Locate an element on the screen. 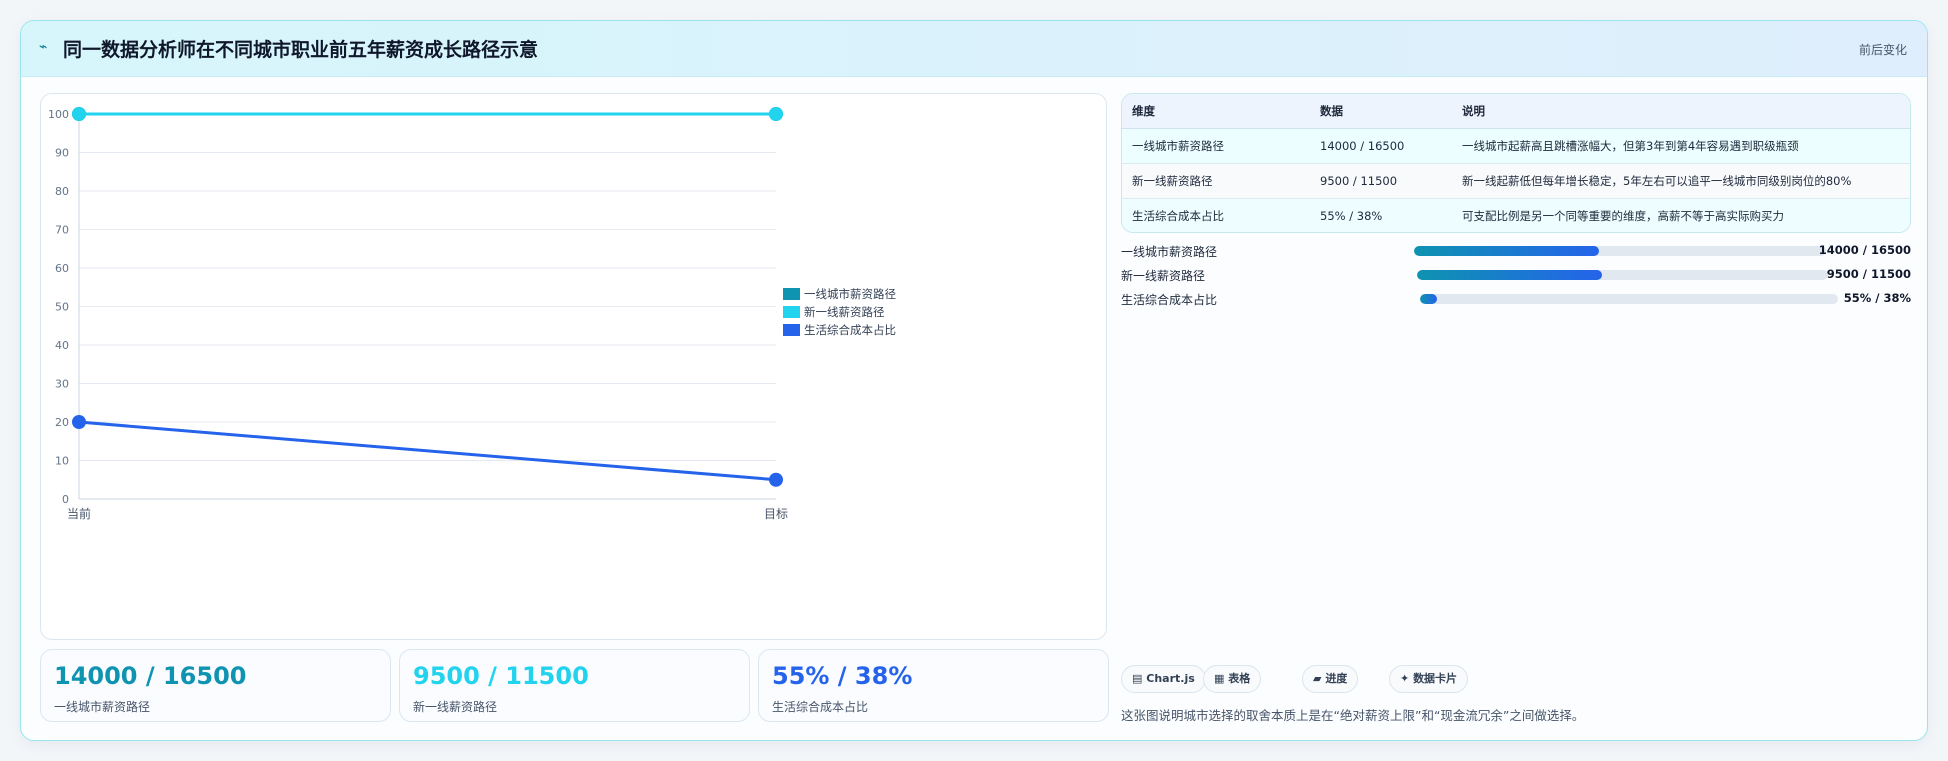  stat-label: 生活综合成本占比 is located at coordinates (820, 707).